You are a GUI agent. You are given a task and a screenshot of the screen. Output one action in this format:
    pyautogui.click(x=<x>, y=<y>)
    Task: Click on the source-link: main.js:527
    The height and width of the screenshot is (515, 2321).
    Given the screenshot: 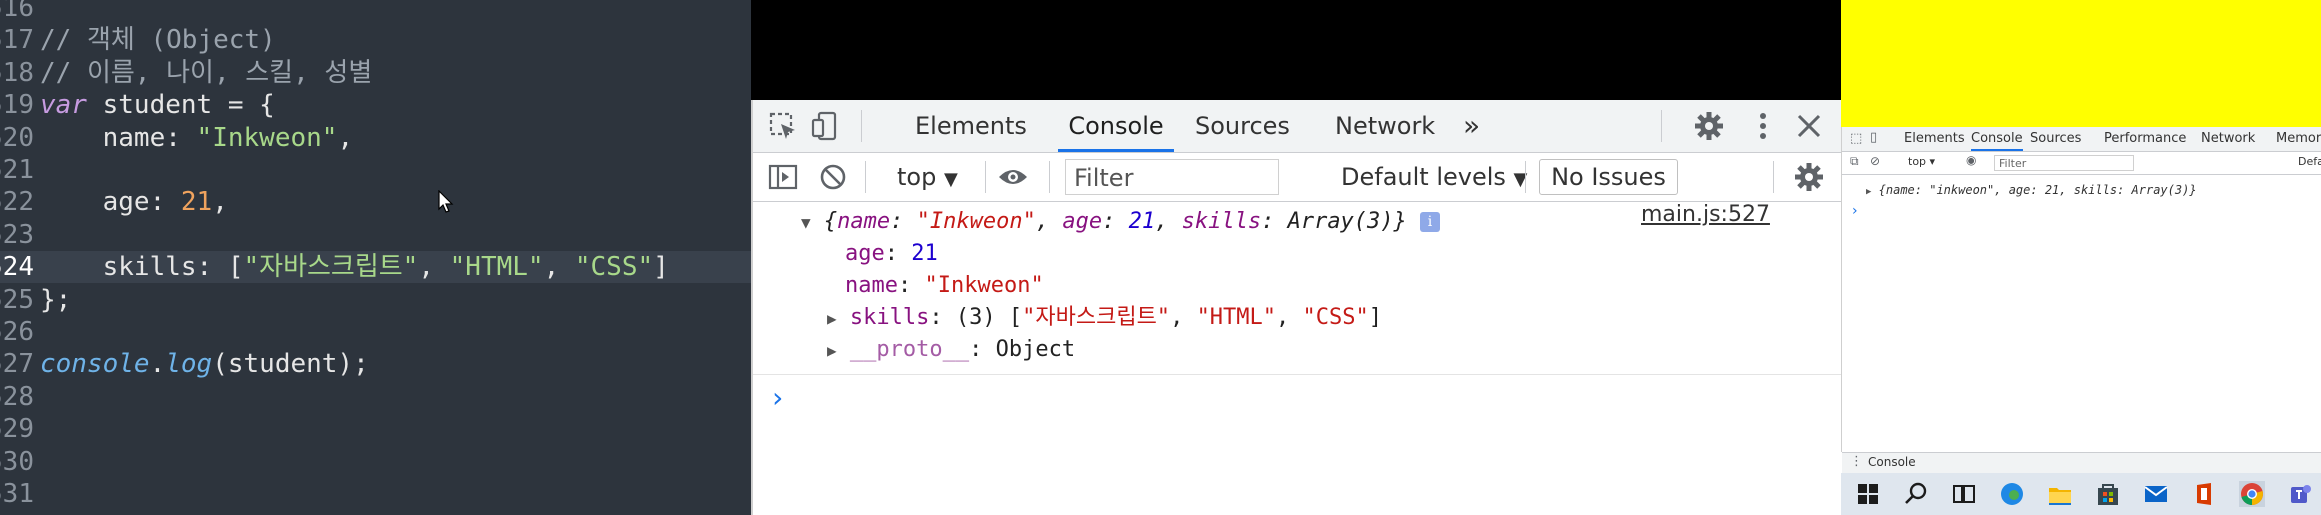 What is the action you would take?
    pyautogui.click(x=1705, y=214)
    